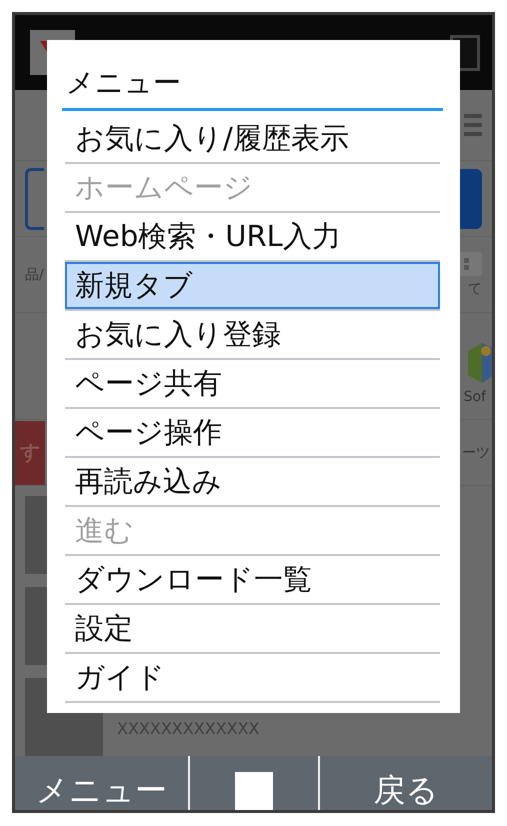  I want to click on menu-item: 設定, so click(252, 628).